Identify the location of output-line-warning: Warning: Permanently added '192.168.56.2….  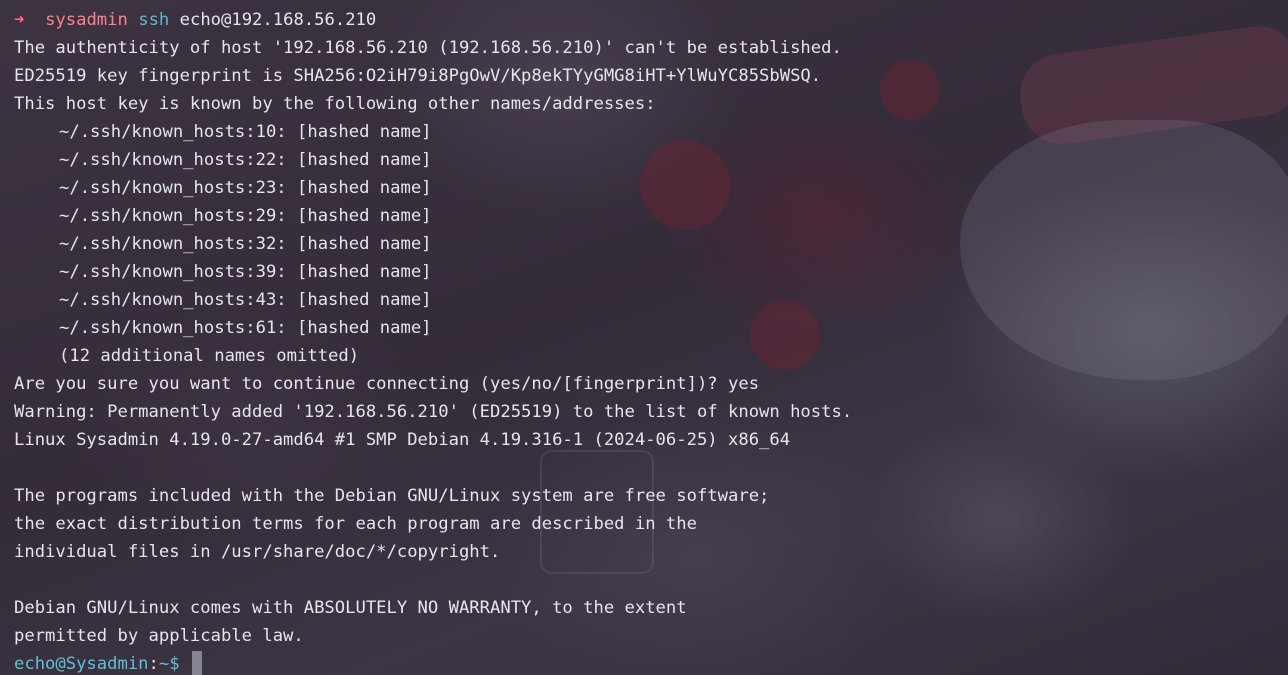
(433, 412).